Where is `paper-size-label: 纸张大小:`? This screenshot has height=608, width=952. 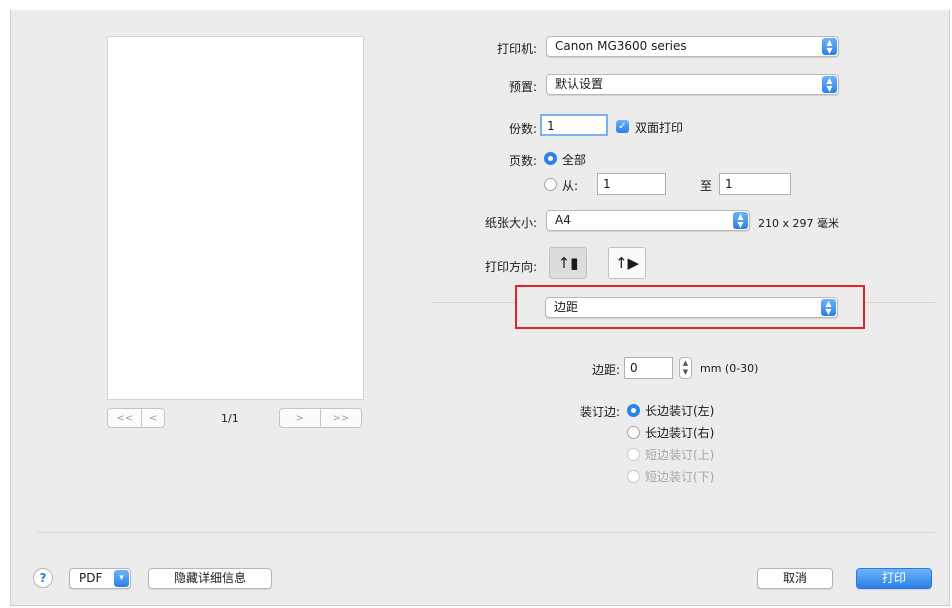
paper-size-label: 纸张大小: is located at coordinates (510, 223).